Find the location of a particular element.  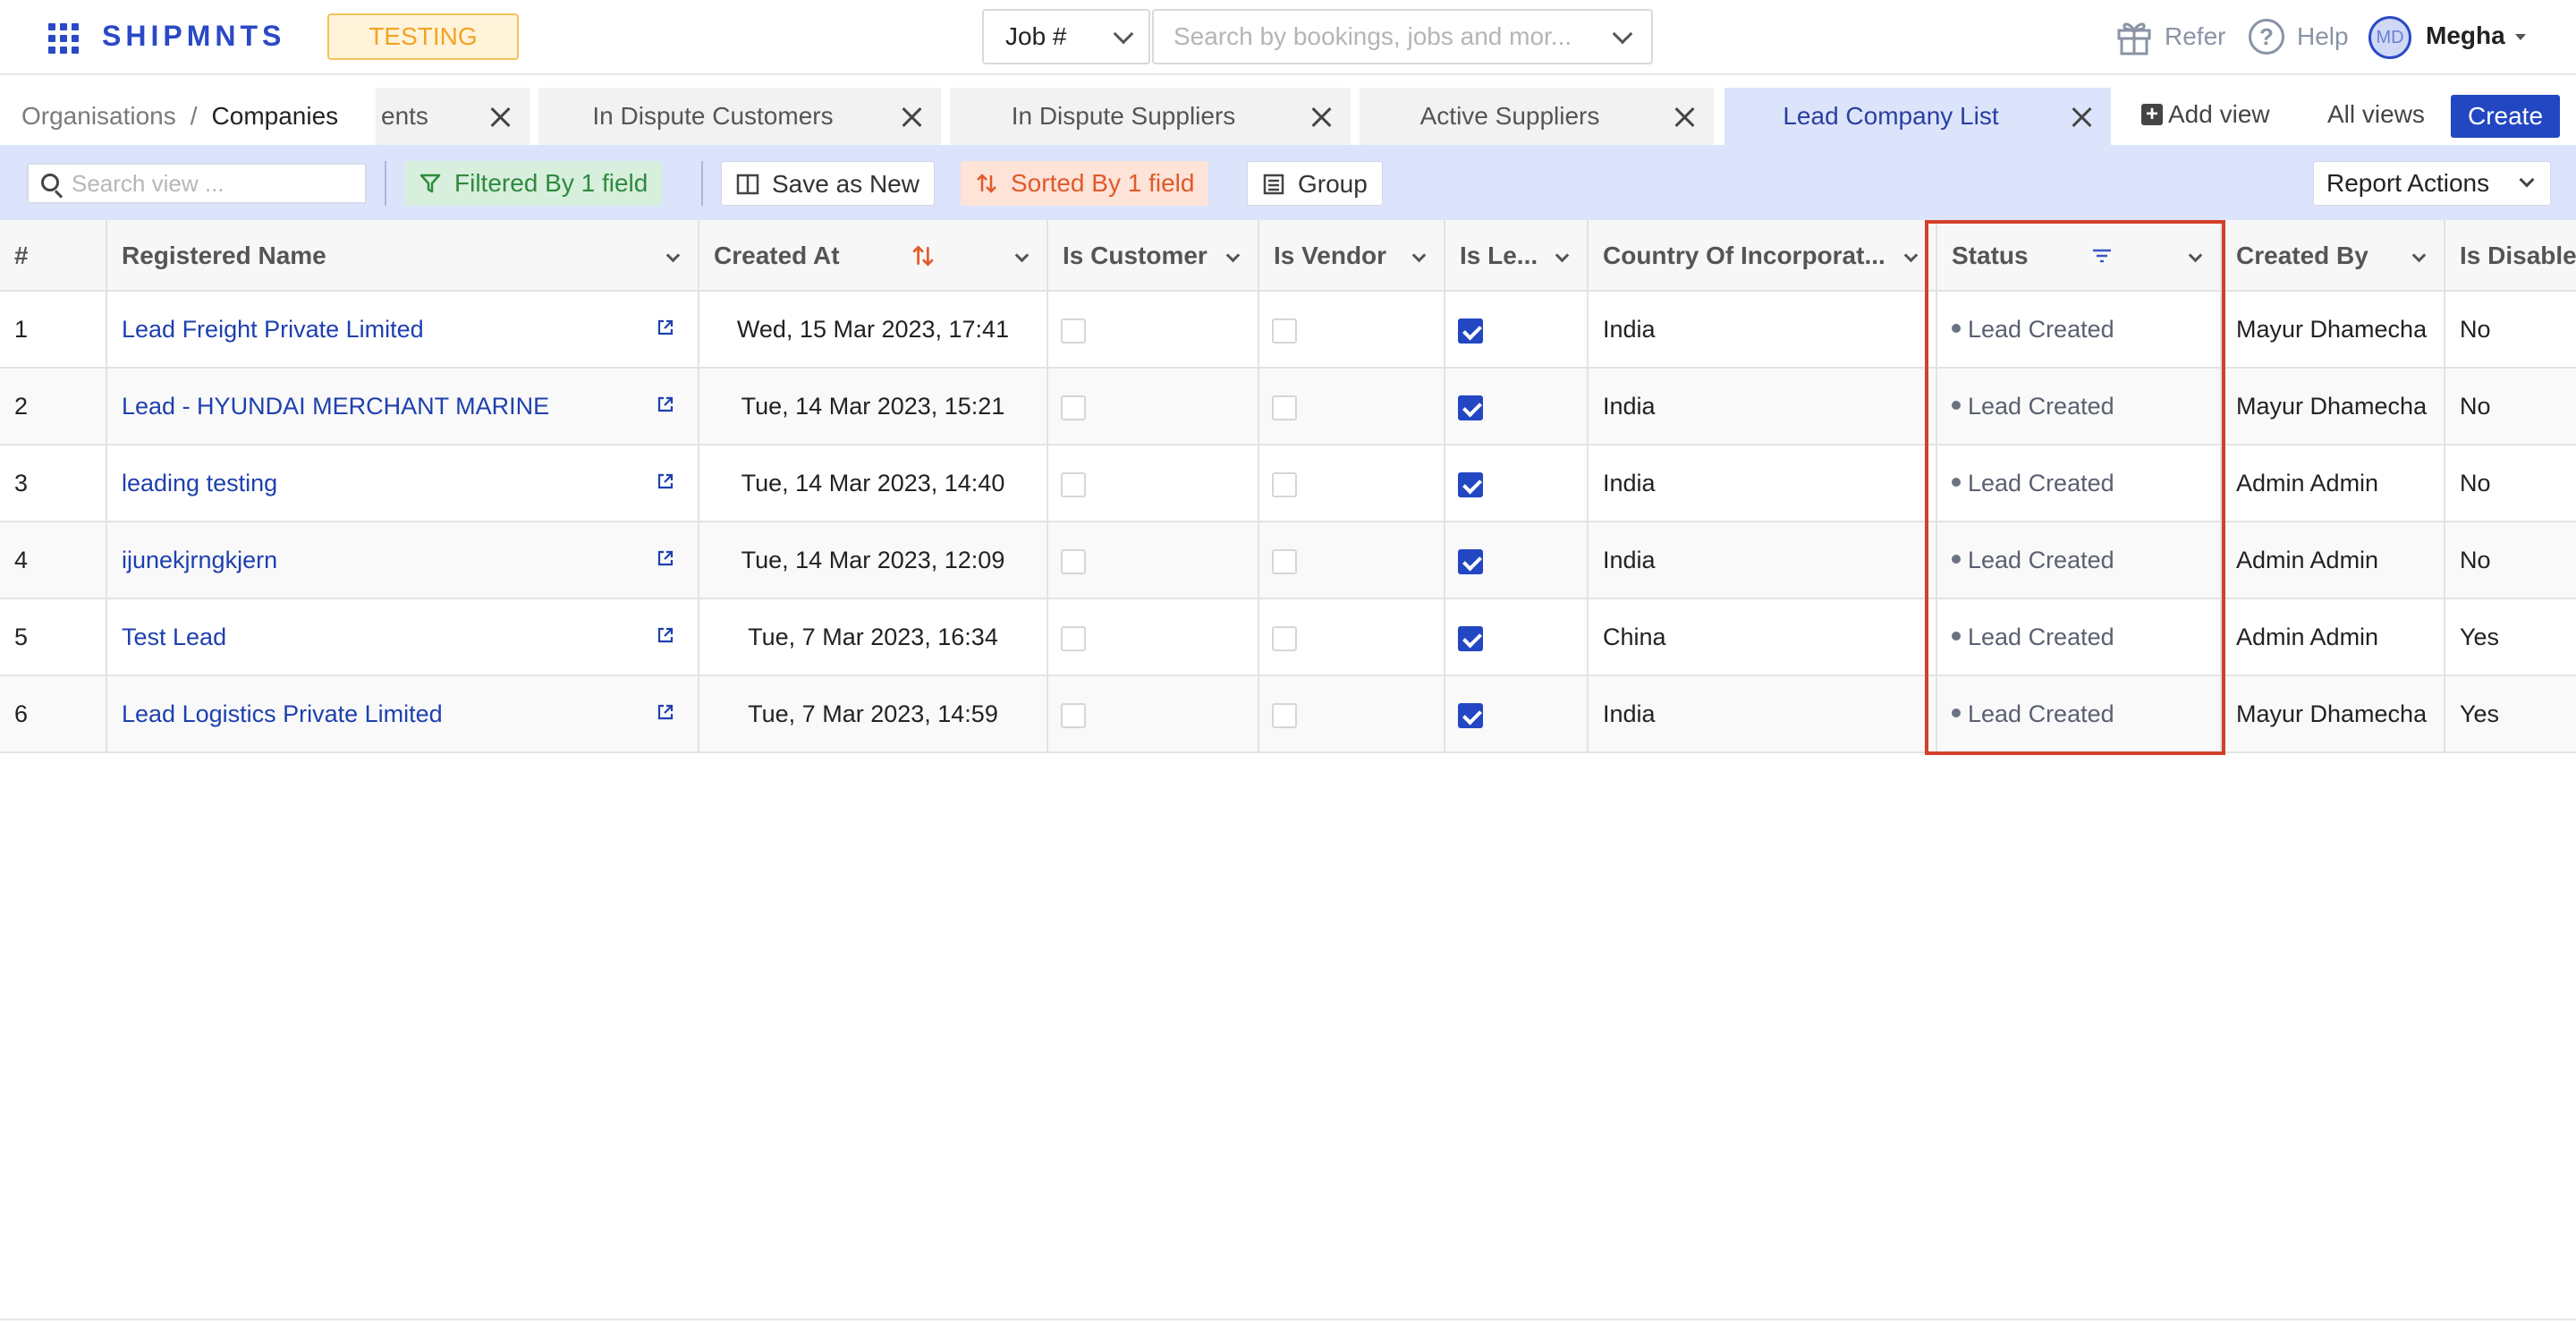

registered-name-link-text: ijunekjrngkjern is located at coordinates (199, 560).